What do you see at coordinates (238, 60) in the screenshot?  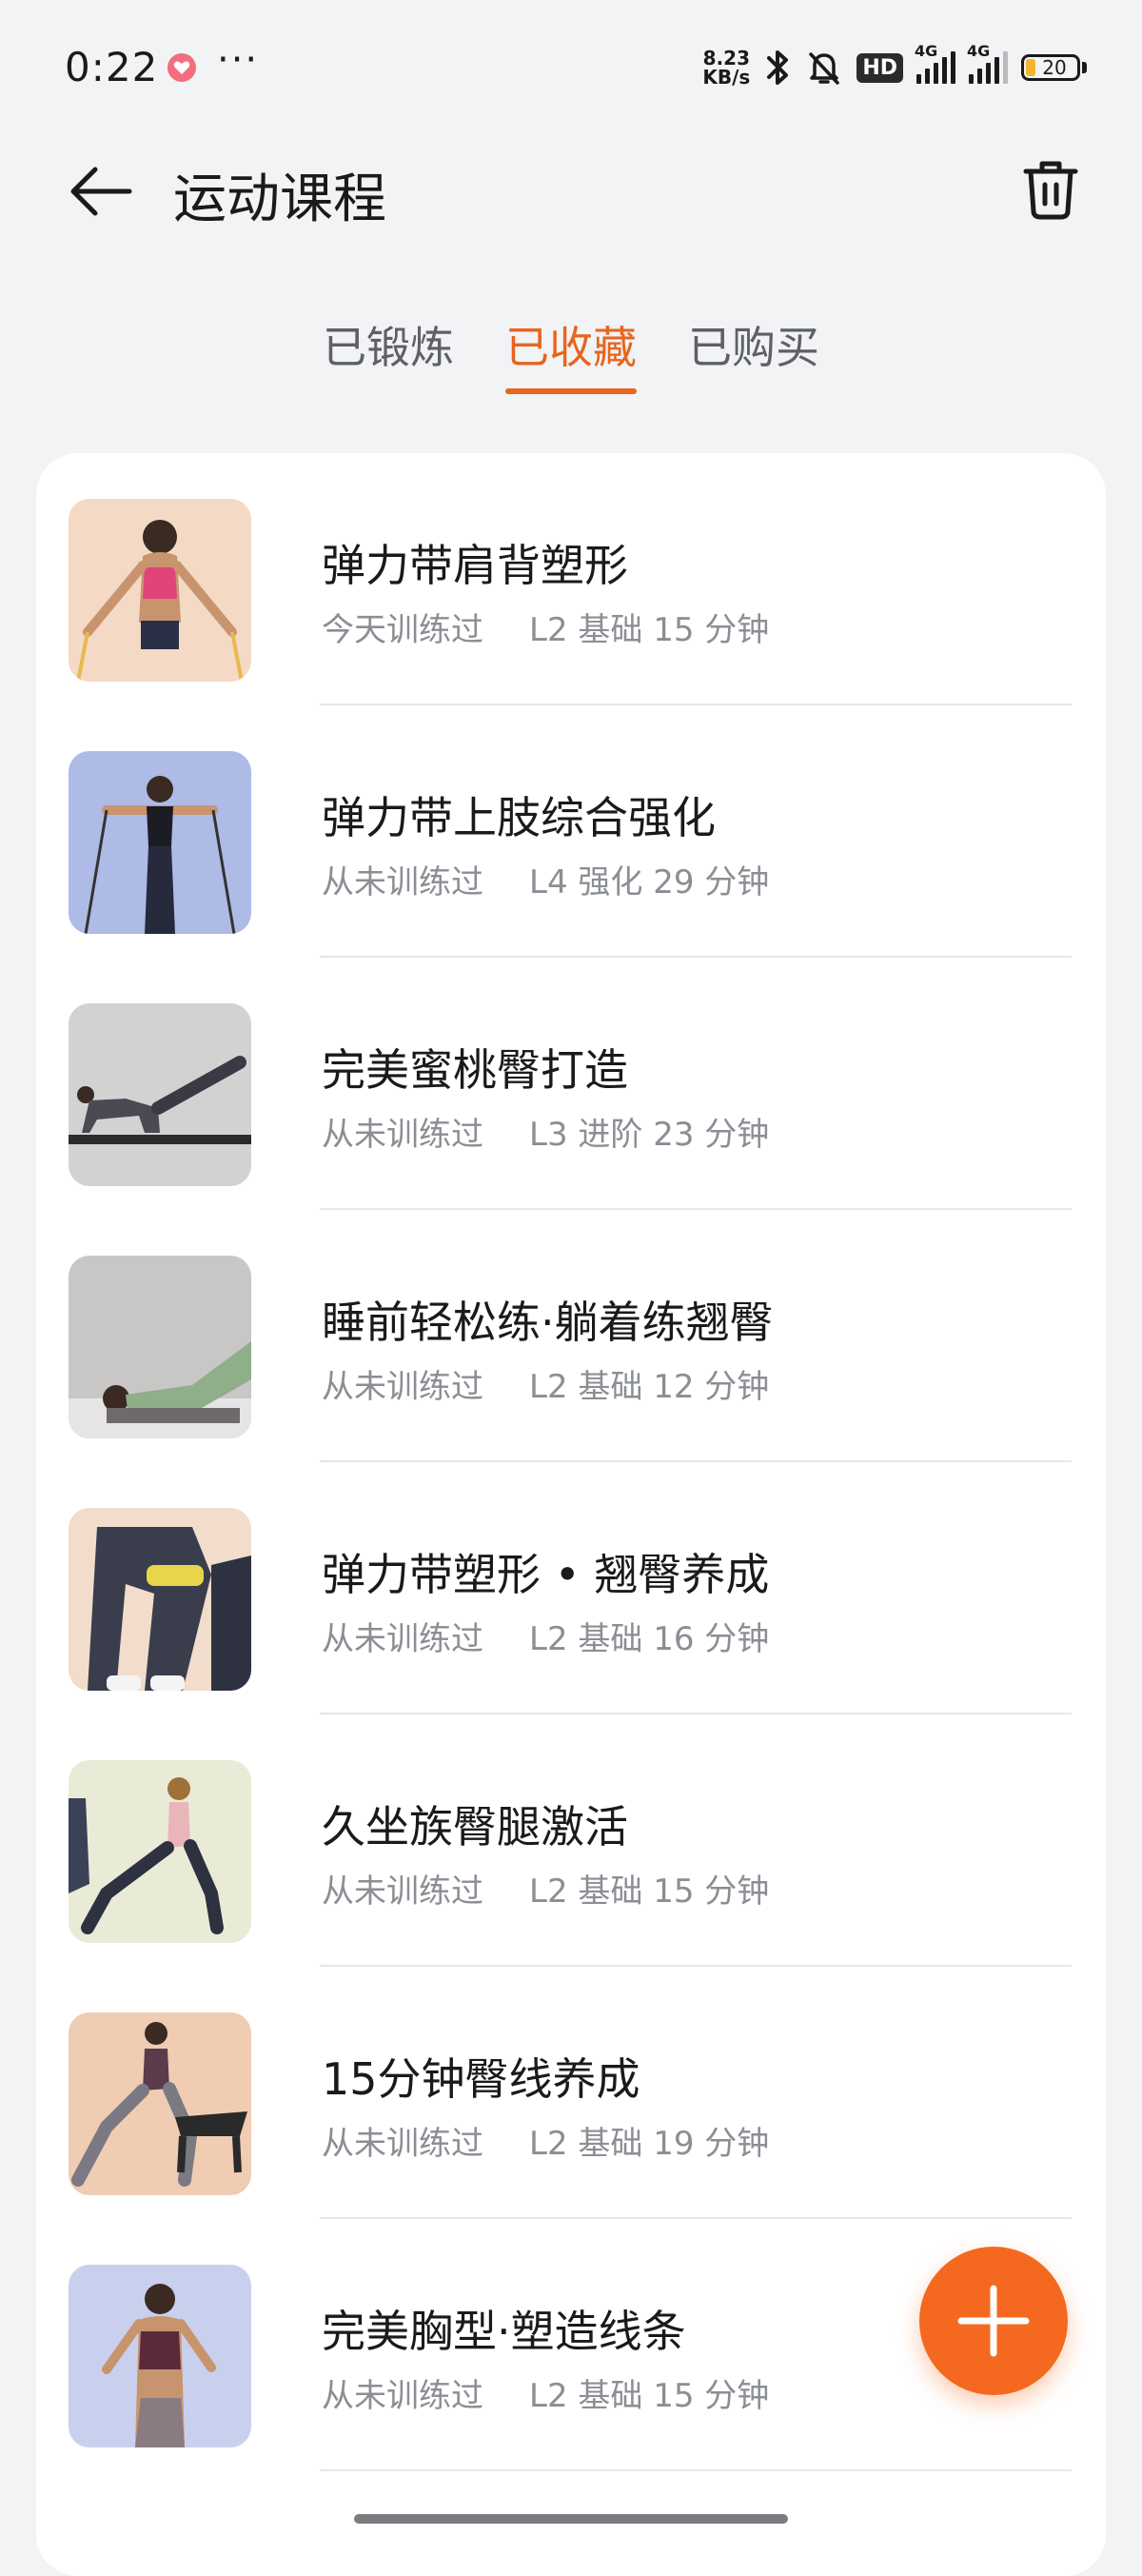 I see `more-notifications-icon: ···` at bounding box center [238, 60].